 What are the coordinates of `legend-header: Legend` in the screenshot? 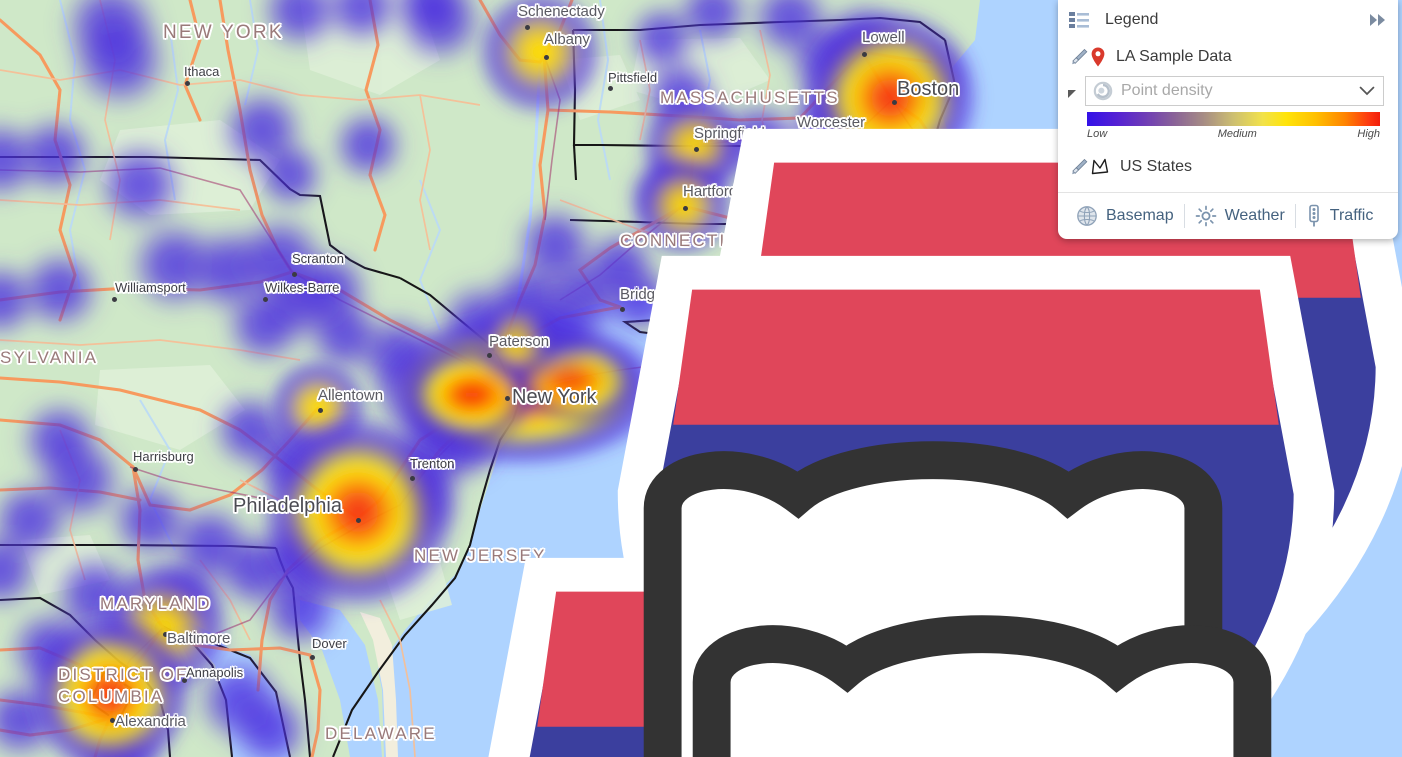 It's located at (1228, 20).